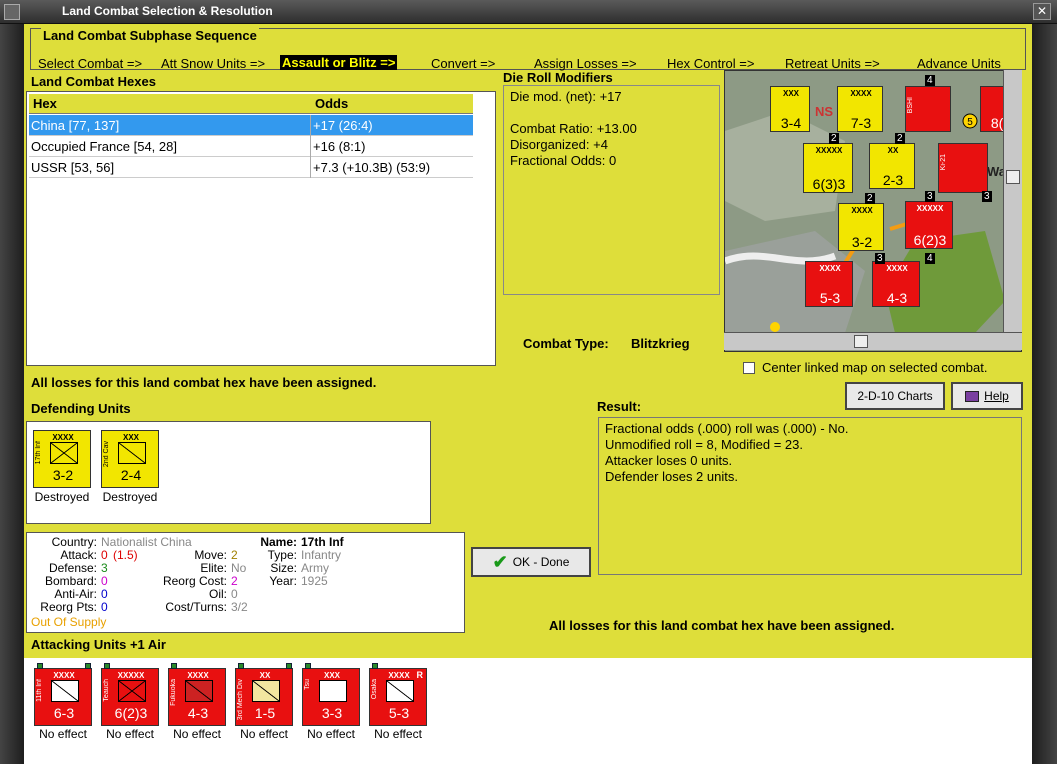 The height and width of the screenshot is (764, 1057). I want to click on subphase-title: Land Combat Subphase Sequence, so click(150, 35).